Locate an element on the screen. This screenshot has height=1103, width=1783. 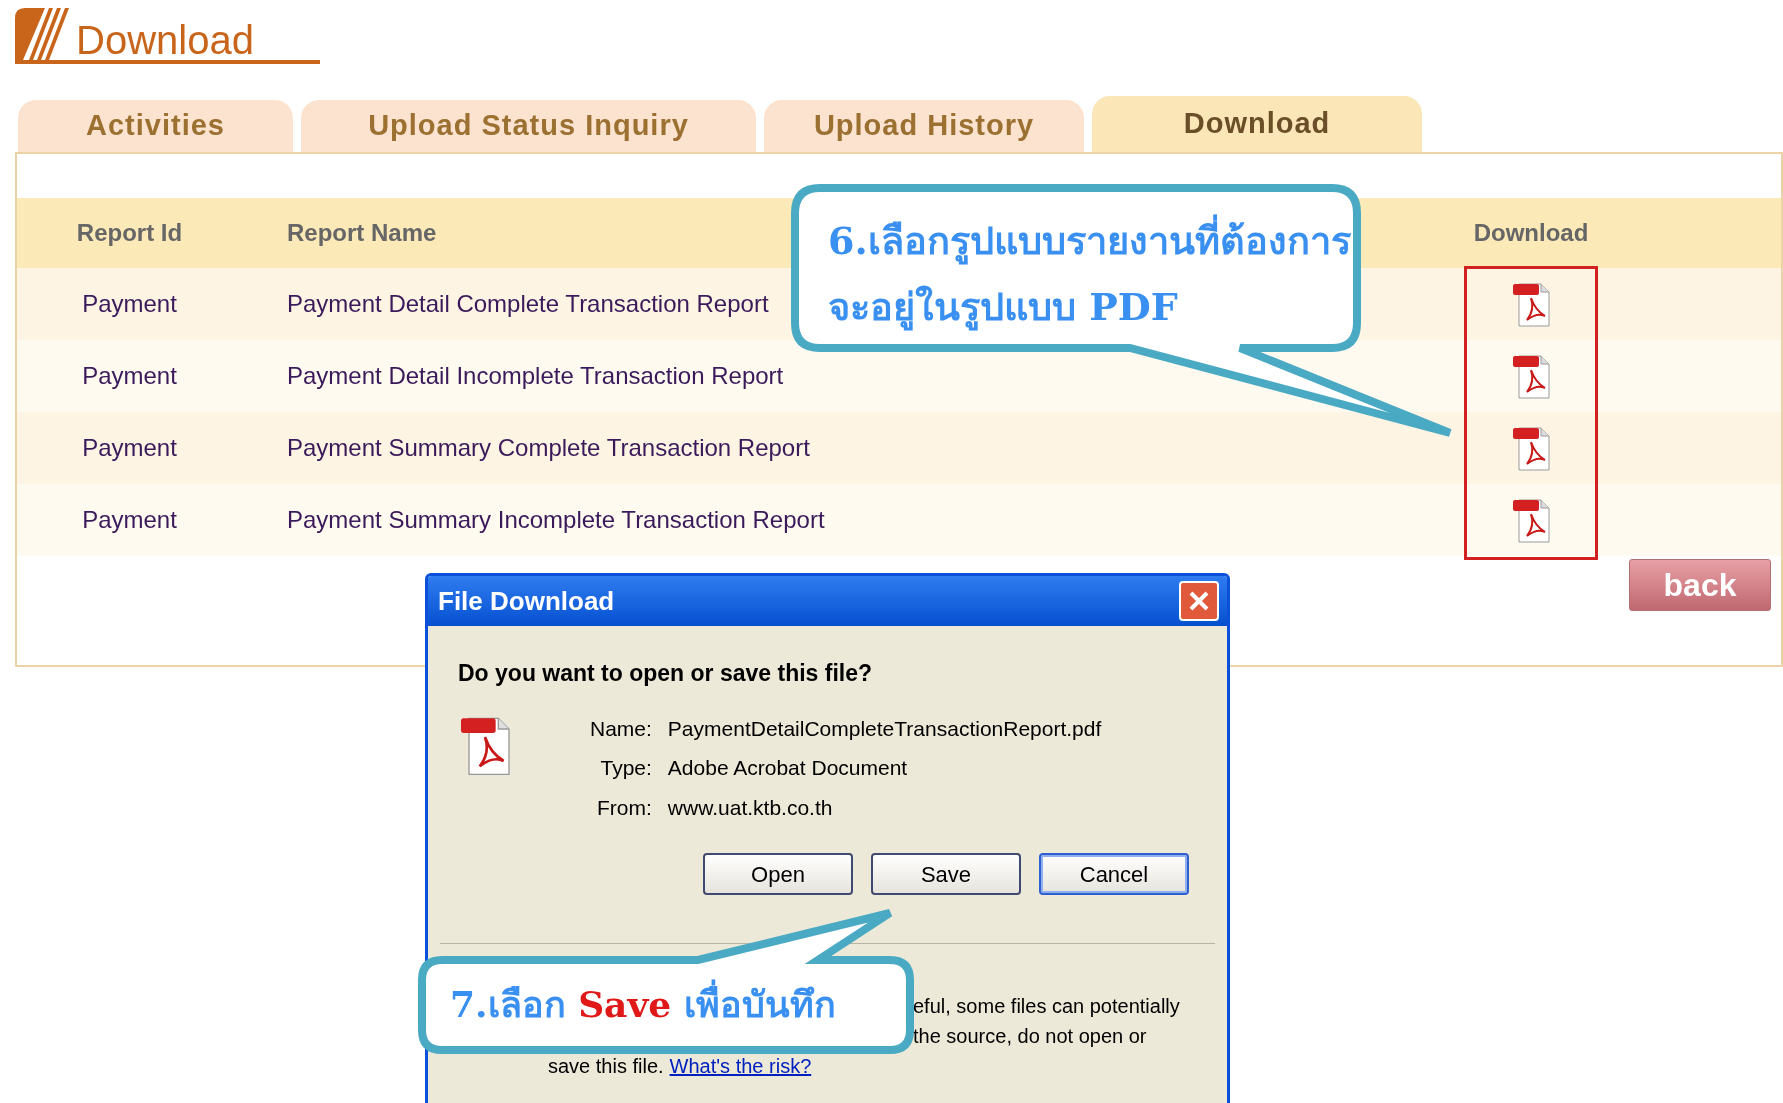
tab: Upload History is located at coordinates (924, 126).